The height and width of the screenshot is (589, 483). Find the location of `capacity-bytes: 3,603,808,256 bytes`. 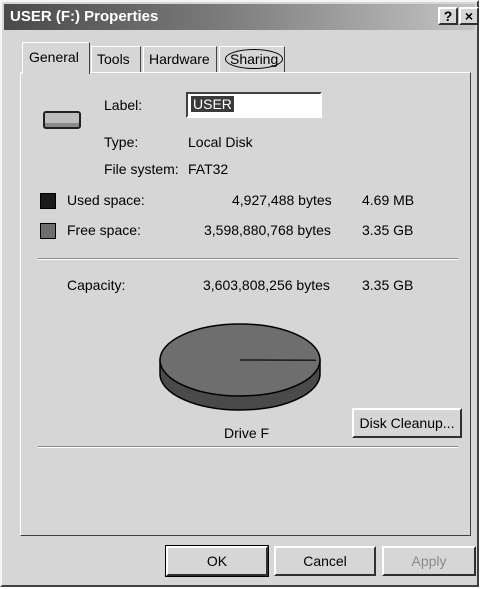

capacity-bytes: 3,603,808,256 bytes is located at coordinates (266, 285).